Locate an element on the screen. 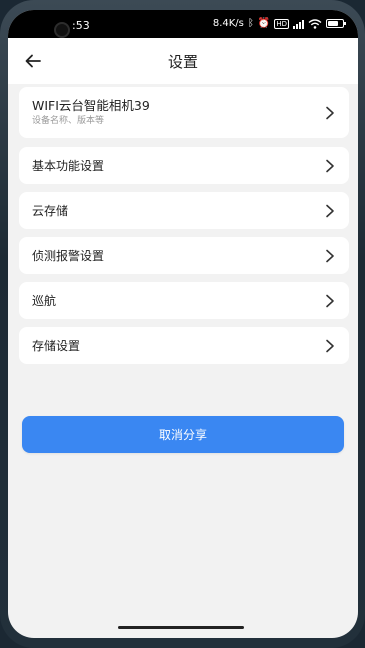 This screenshot has height=648, width=365. menu-item-label: 存储设置 is located at coordinates (56, 346).